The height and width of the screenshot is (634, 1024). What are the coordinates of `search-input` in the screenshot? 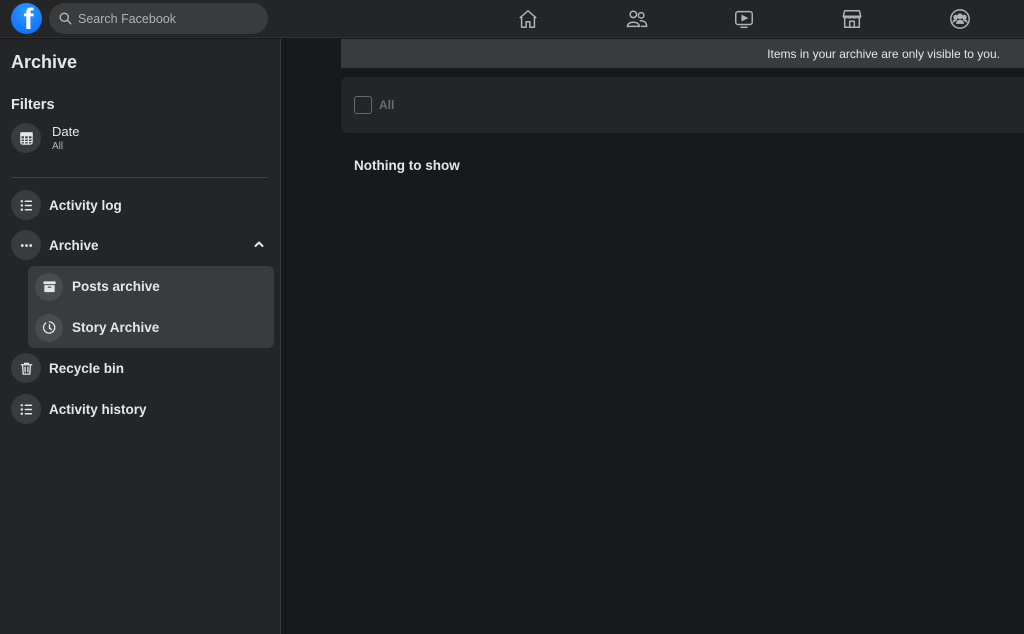 It's located at (168, 18).